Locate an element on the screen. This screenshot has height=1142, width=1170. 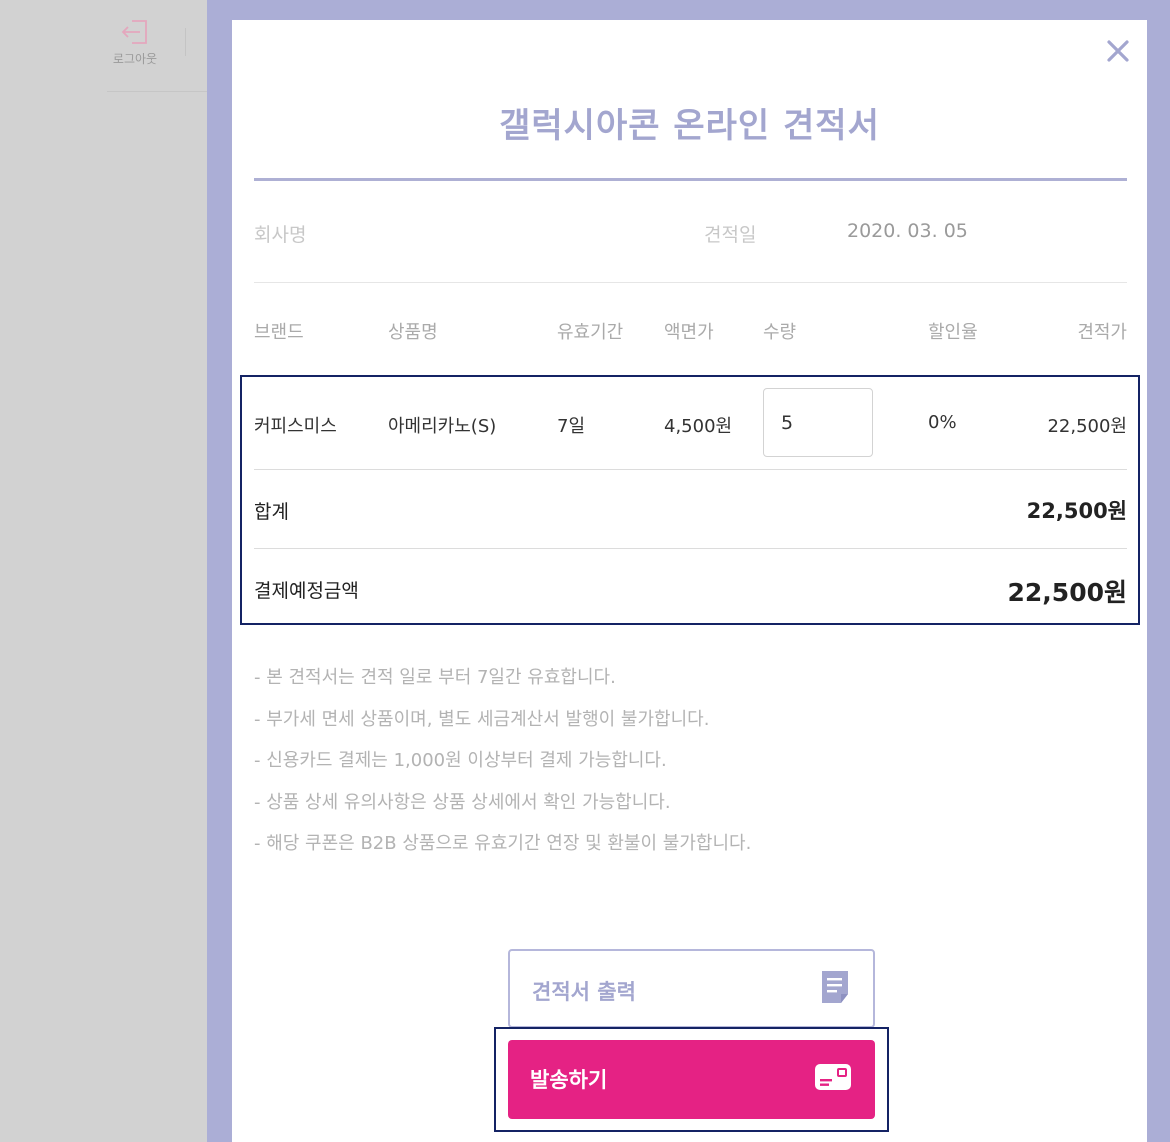
header-face-value: 액면가 is located at coordinates (689, 332).